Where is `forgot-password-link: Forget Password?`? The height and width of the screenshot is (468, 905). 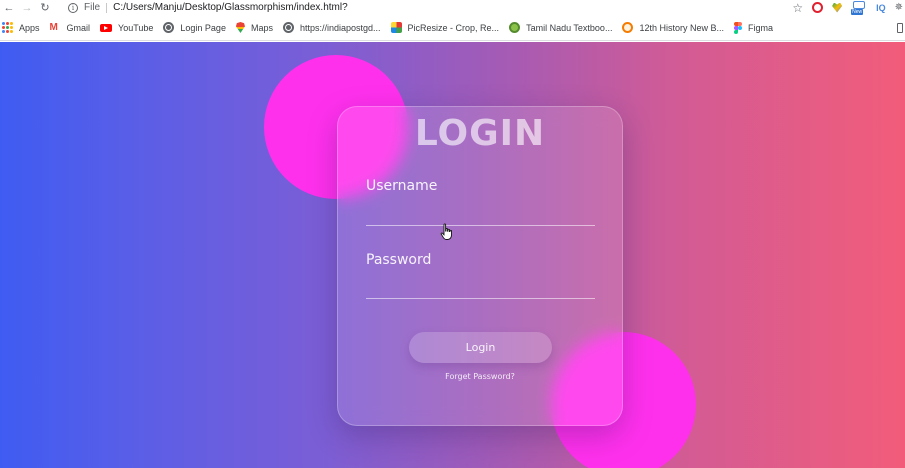
forgot-password-link: Forget Password? is located at coordinates (480, 376).